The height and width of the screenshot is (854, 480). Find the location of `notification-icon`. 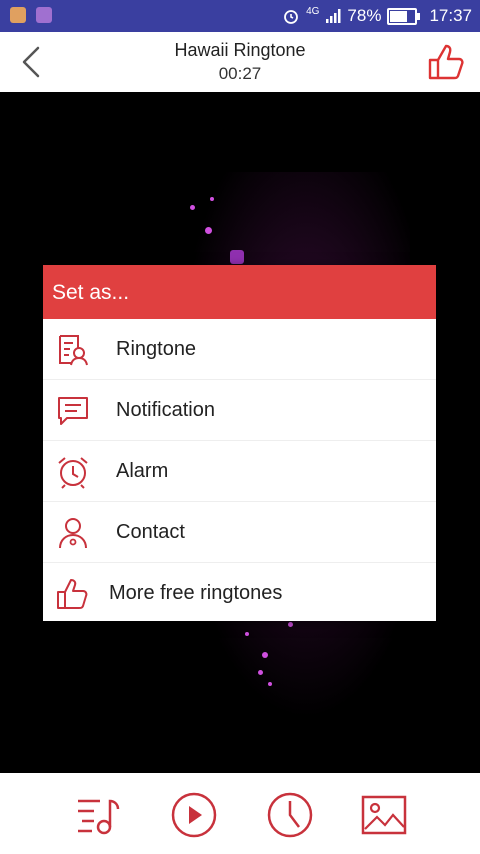

notification-icon is located at coordinates (73, 411).